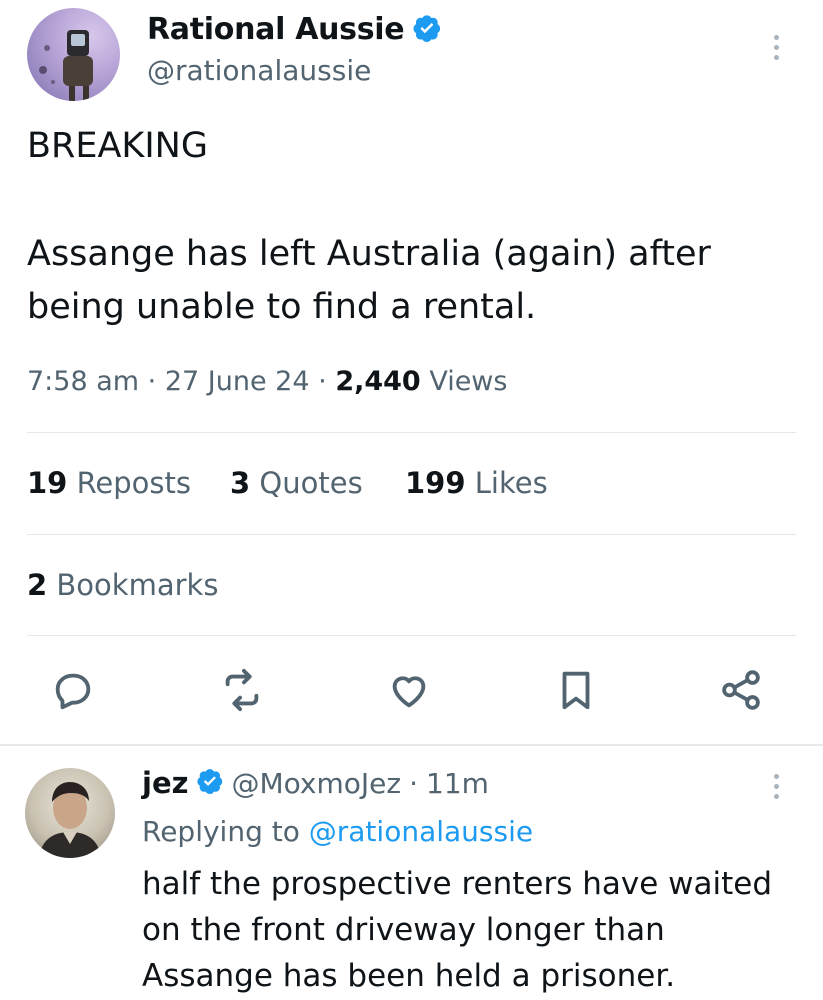  What do you see at coordinates (403, 930) in the screenshot?
I see `reply-text-line: on the front driveway longer than` at bounding box center [403, 930].